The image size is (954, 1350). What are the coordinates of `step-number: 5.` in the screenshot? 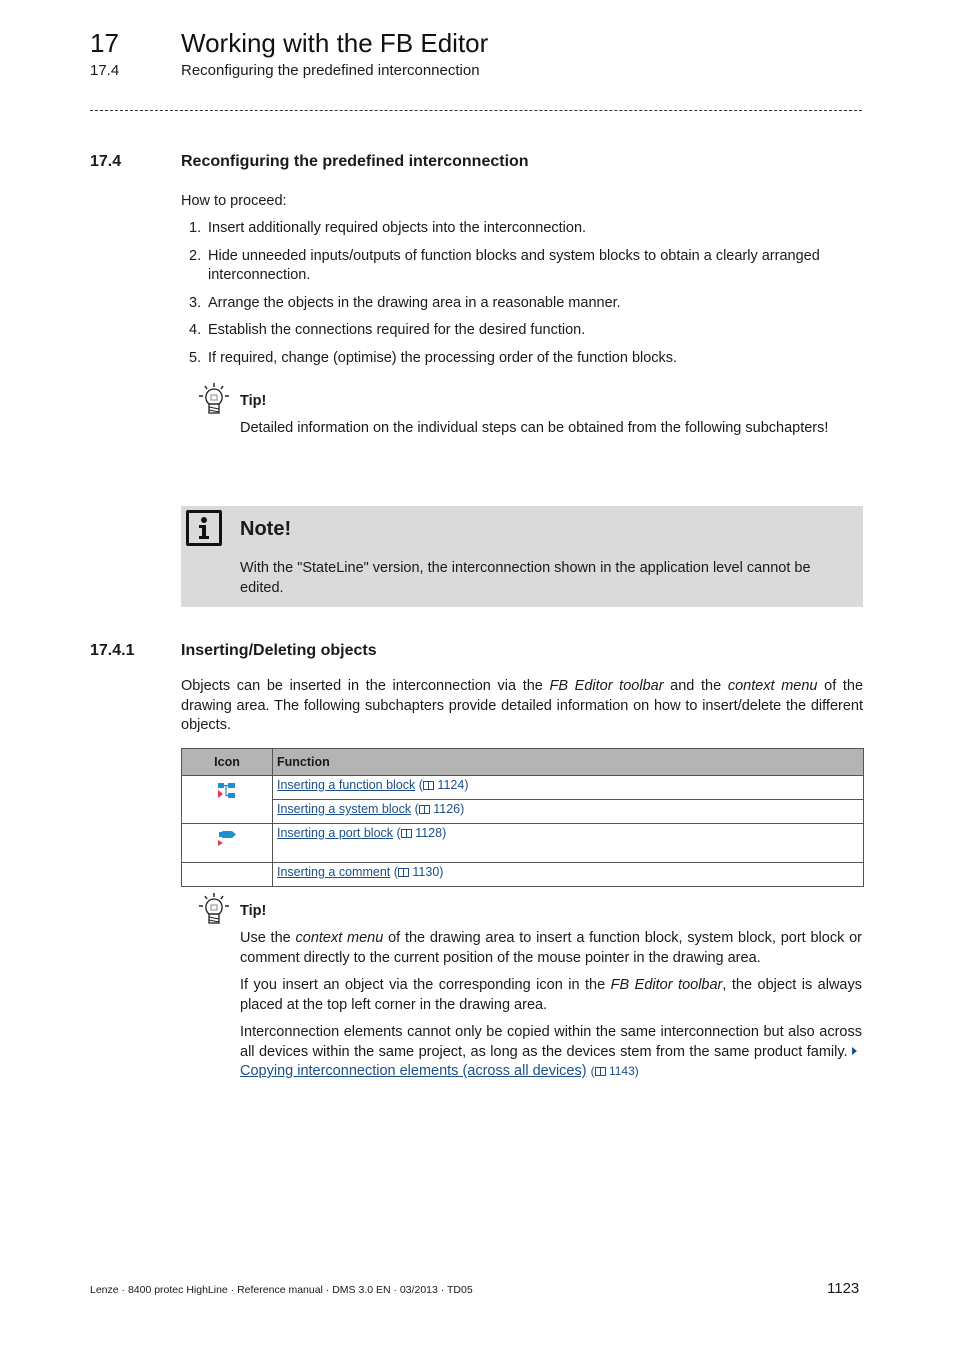 It's located at (195, 357).